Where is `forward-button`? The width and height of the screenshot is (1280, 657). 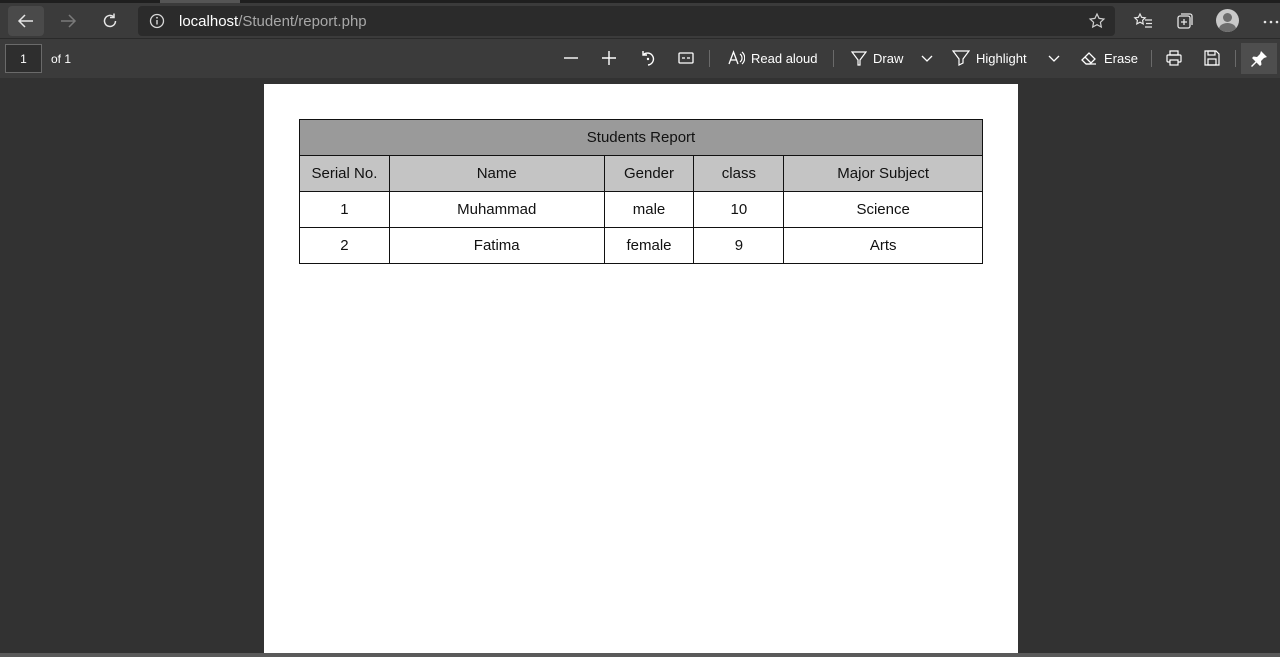
forward-button is located at coordinates (68, 21).